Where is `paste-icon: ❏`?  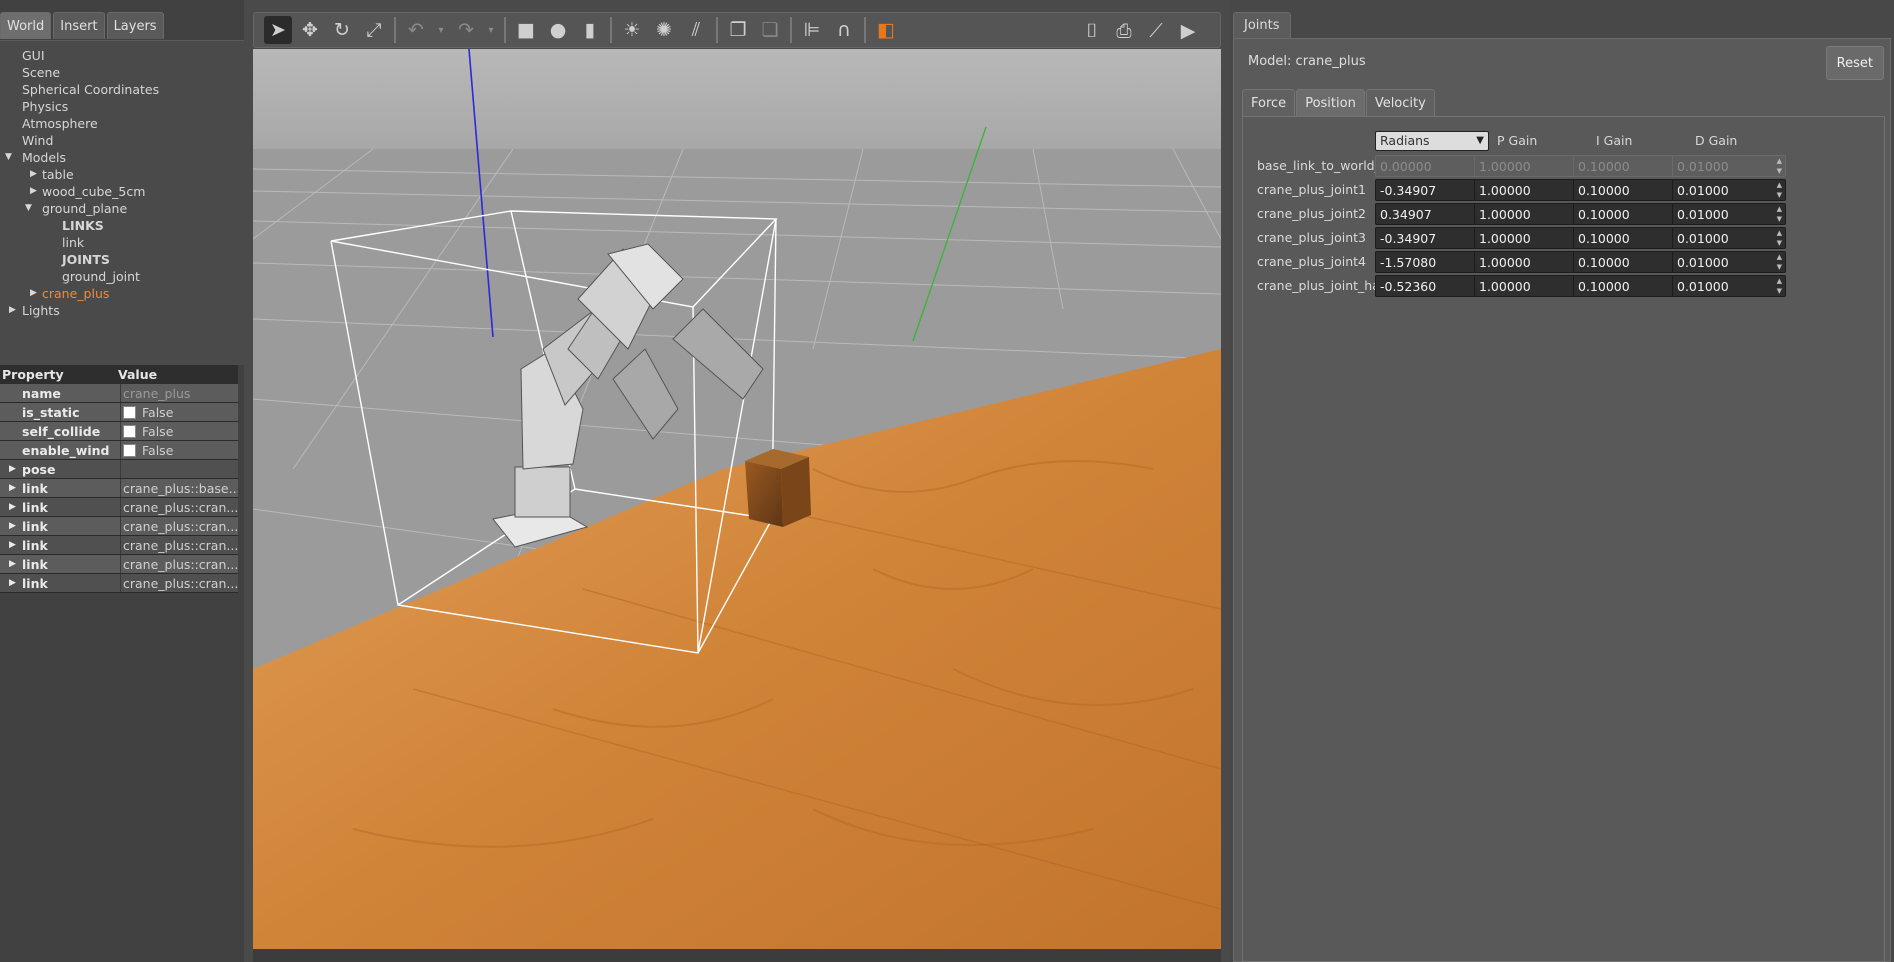
paste-icon: ❏ is located at coordinates (770, 30).